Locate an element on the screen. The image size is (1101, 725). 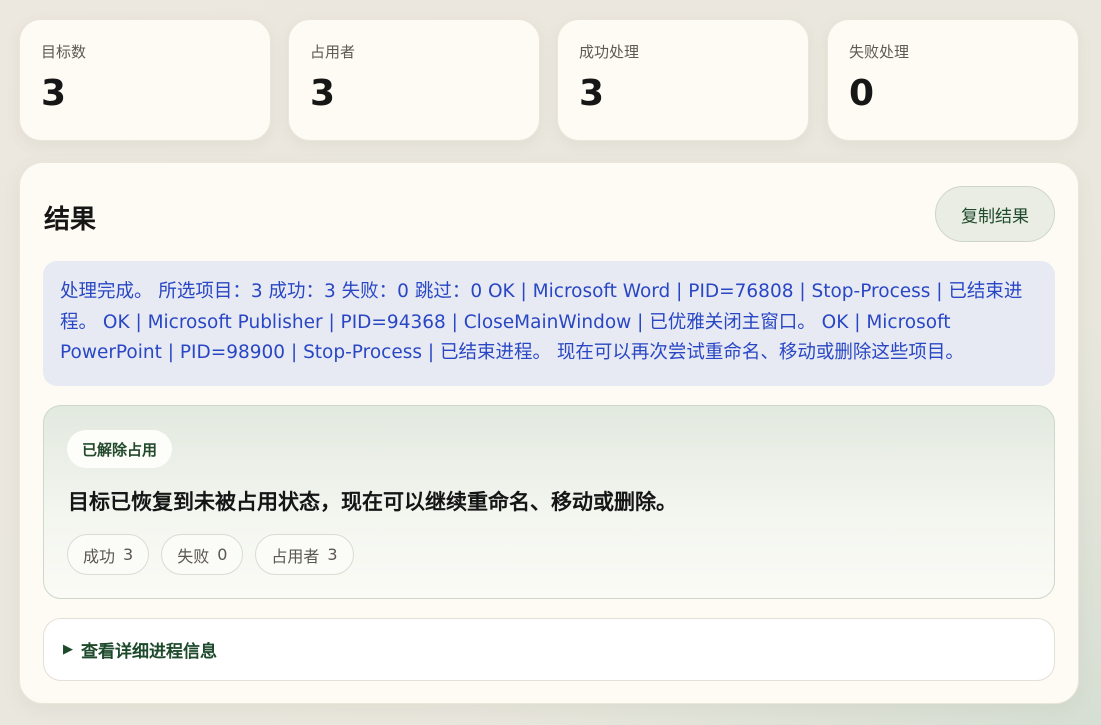
status-badge: 已解除占用 is located at coordinates (120, 449).